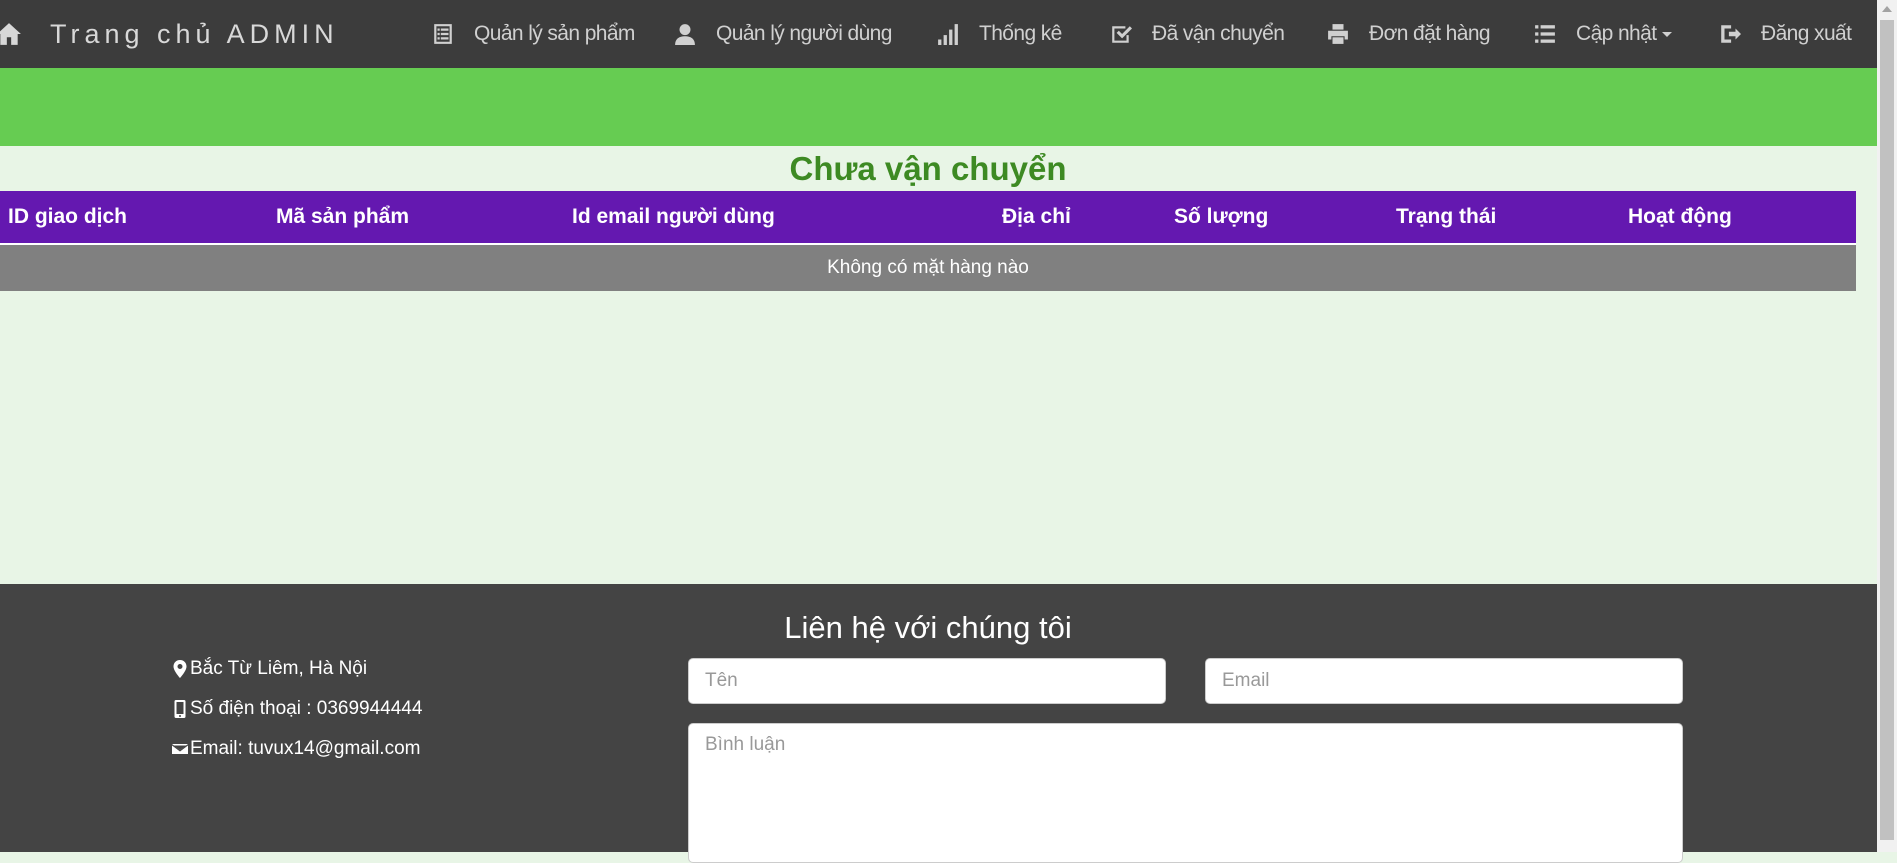 The image size is (1897, 863). What do you see at coordinates (1221, 216) in the screenshot?
I see `column-header: Số lượng` at bounding box center [1221, 216].